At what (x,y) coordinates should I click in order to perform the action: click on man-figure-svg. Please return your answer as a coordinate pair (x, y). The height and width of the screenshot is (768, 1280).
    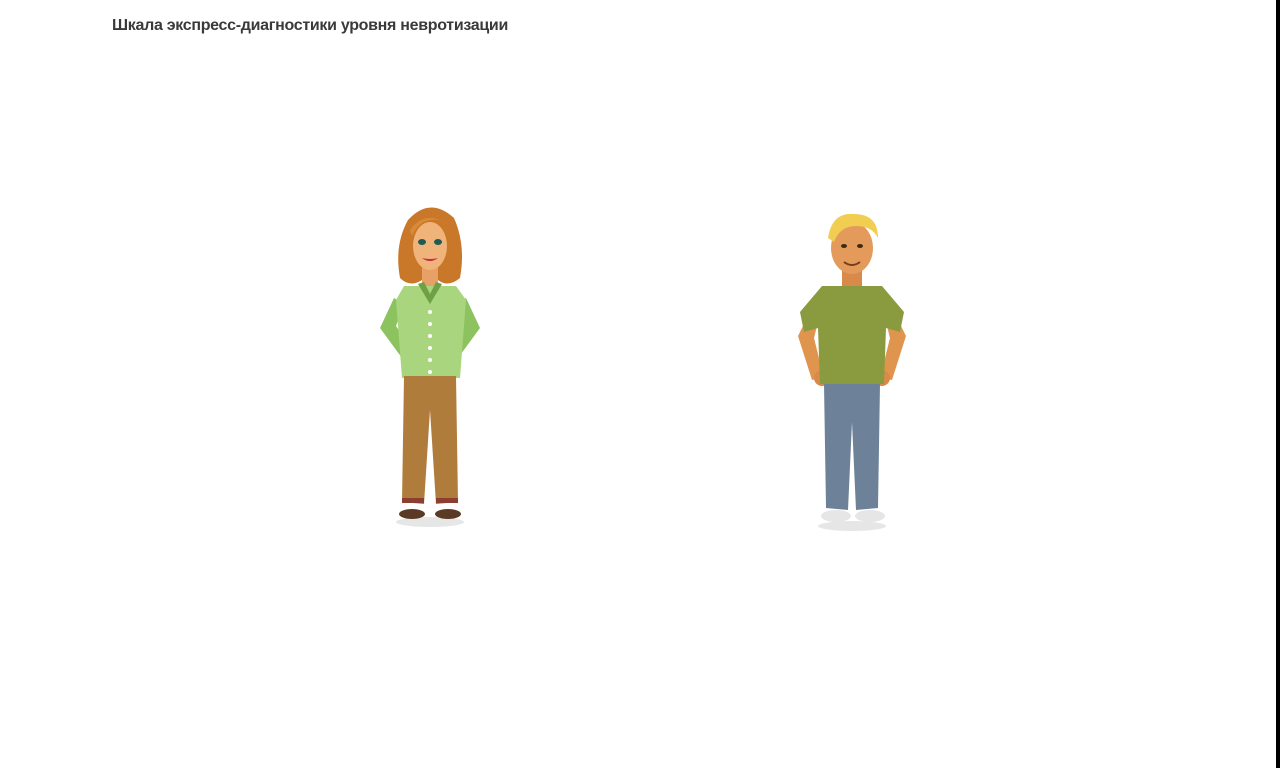
    Looking at the image, I should click on (852, 372).